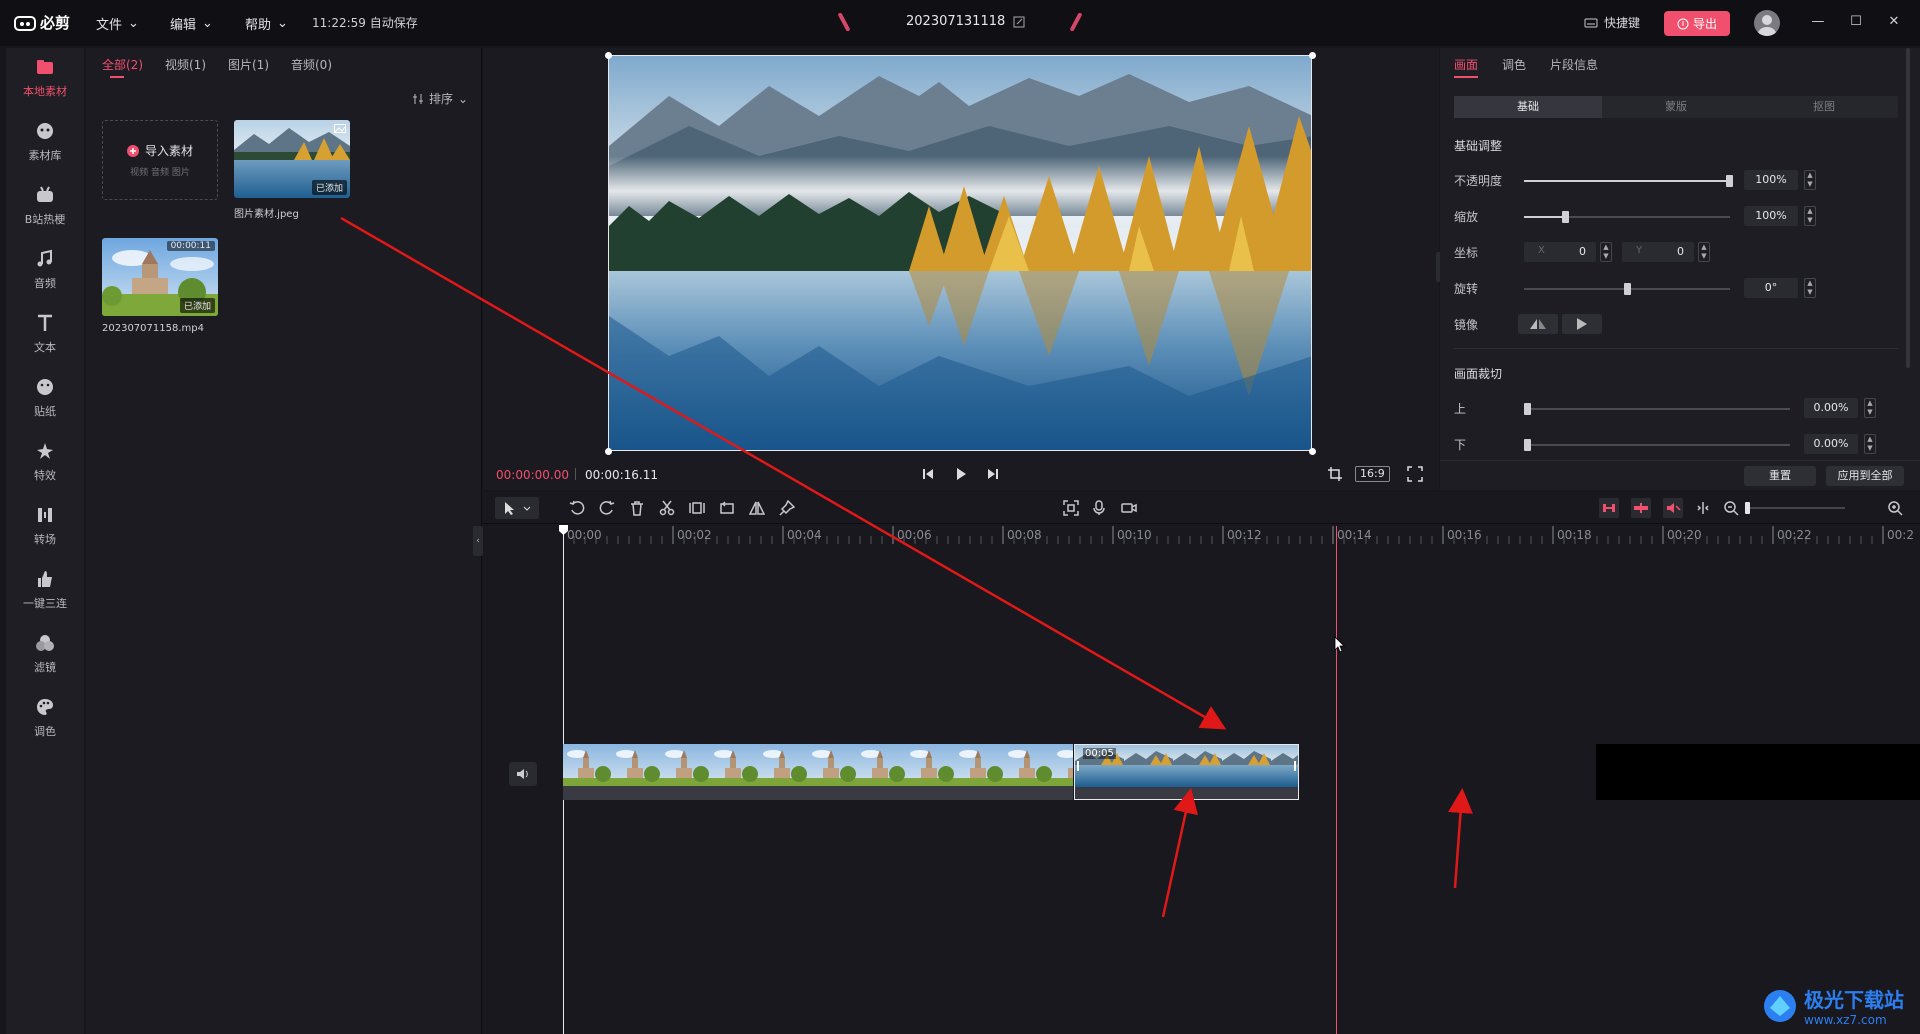 The image size is (1920, 1034). I want to click on sidebar-item-transition: 转场, so click(45, 526).